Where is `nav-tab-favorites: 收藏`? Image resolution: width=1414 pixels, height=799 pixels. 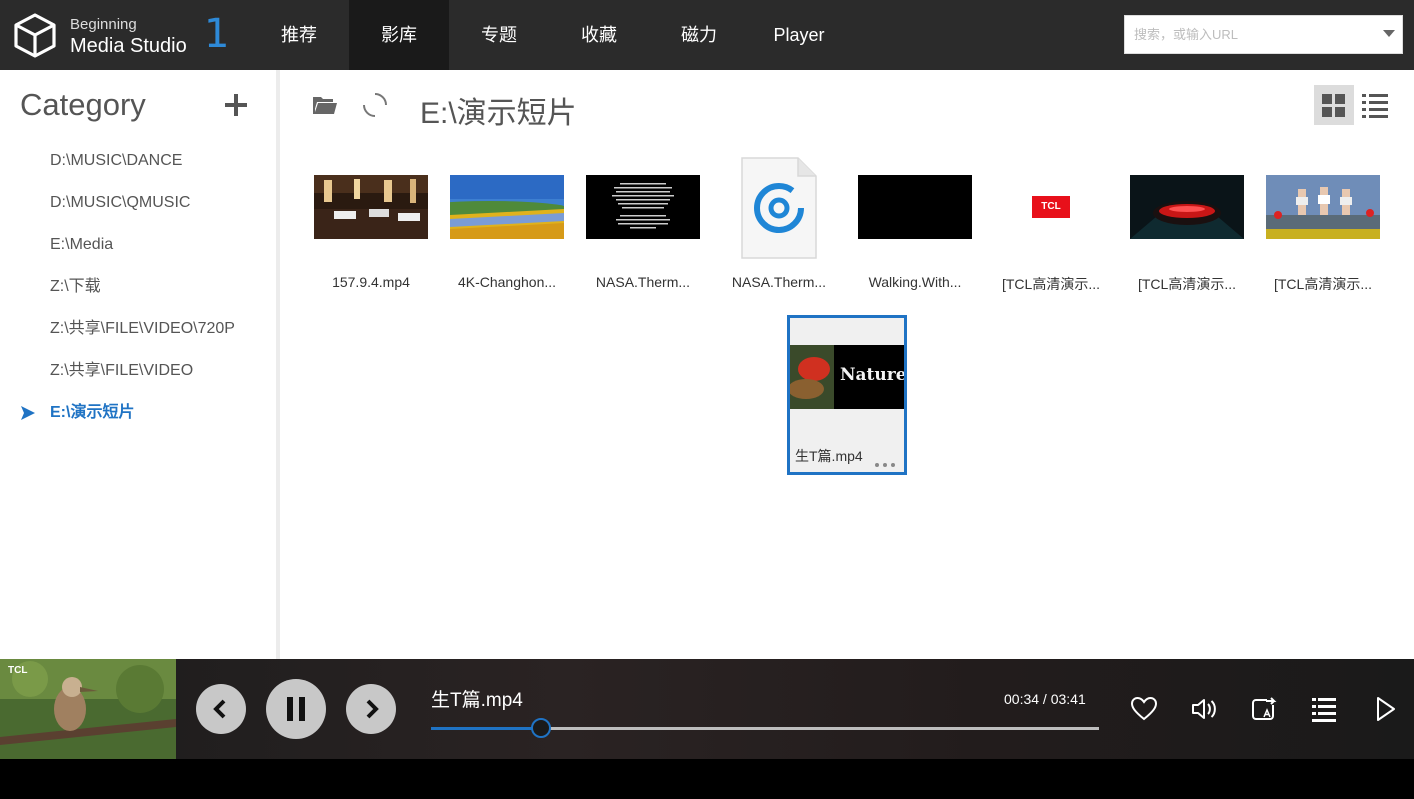 nav-tab-favorites: 收藏 is located at coordinates (599, 35).